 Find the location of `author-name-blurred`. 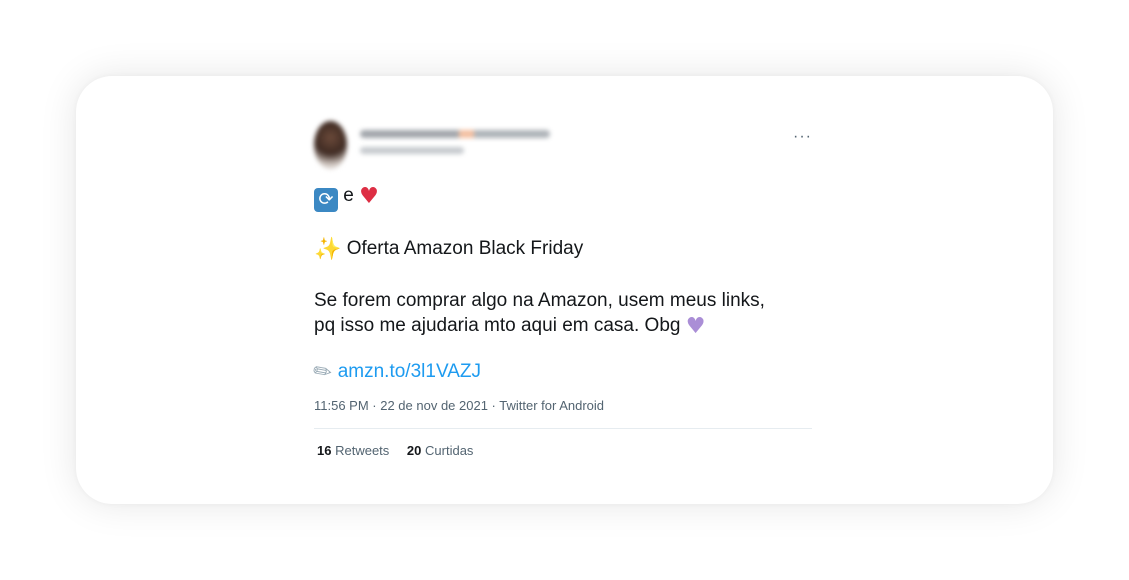

author-name-blurred is located at coordinates (455, 134).